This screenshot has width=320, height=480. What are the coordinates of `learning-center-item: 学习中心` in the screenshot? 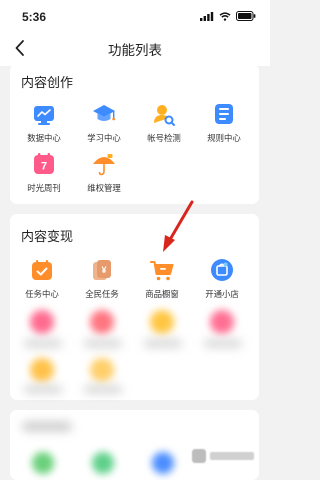 It's located at (104, 123).